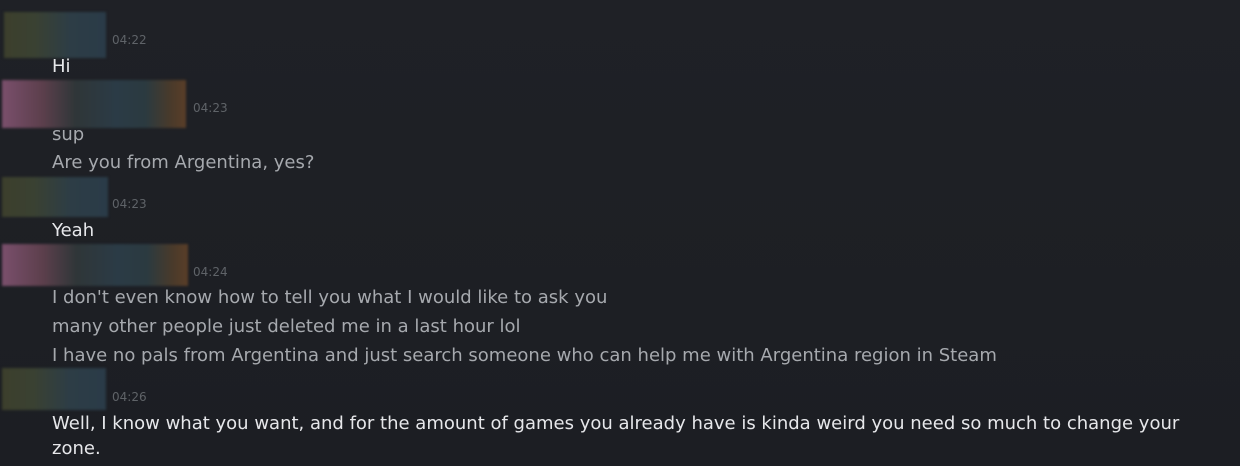 The image size is (1240, 466). I want to click on chat-message: Yeah, so click(73, 230).